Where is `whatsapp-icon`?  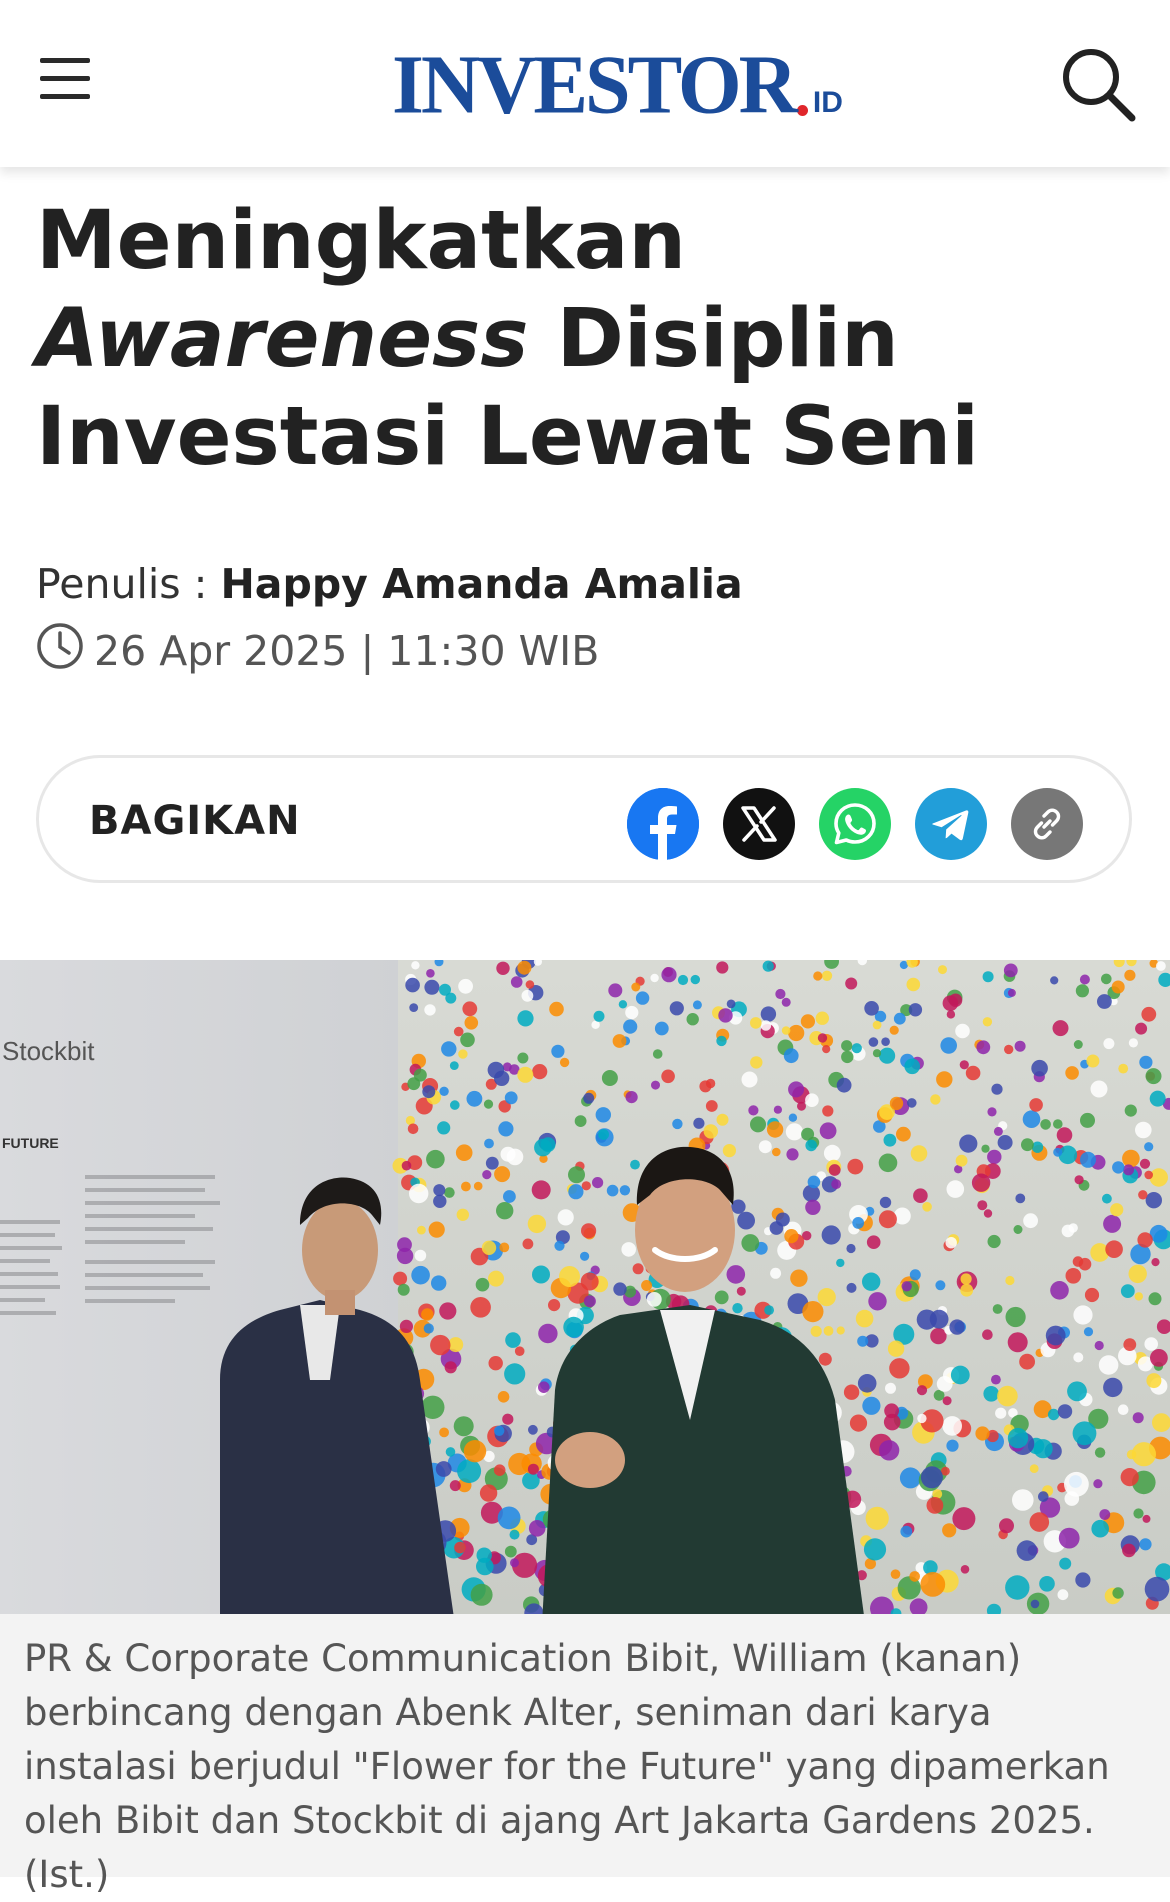 whatsapp-icon is located at coordinates (855, 824).